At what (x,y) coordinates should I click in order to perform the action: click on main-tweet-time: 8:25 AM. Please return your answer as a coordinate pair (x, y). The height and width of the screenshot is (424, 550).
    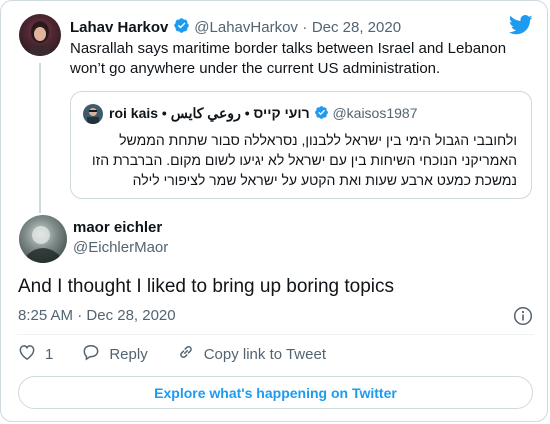
    Looking at the image, I should click on (46, 315).